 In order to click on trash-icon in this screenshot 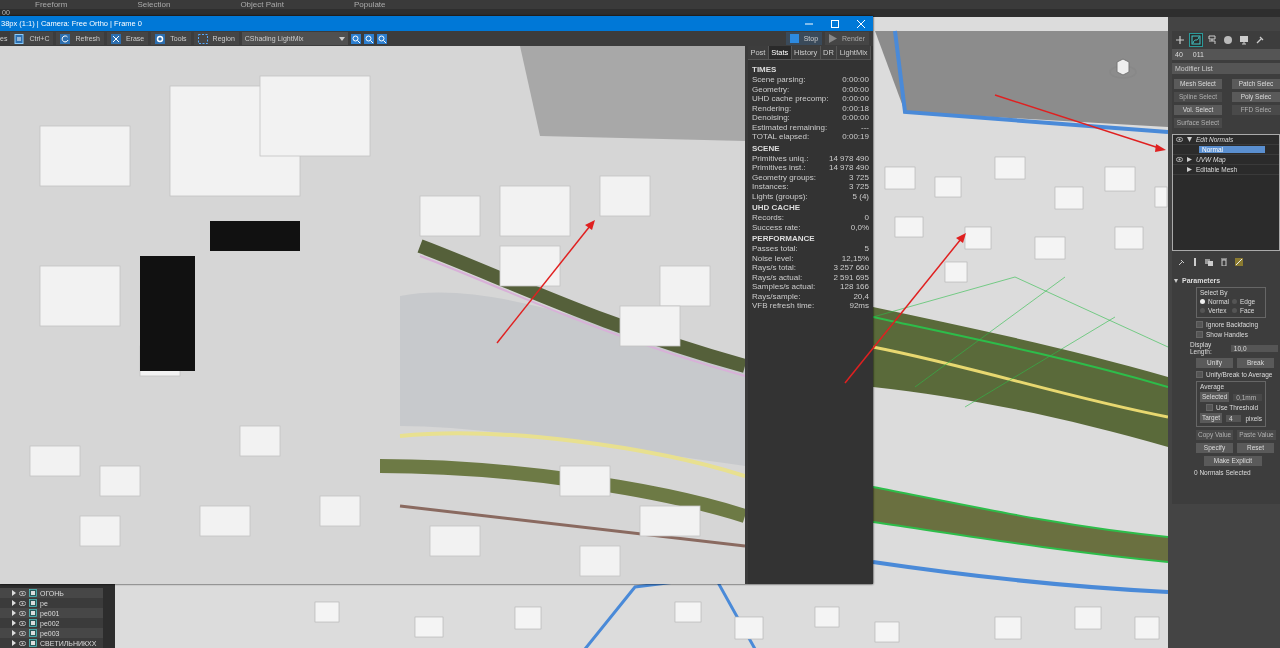, I will do `click(1224, 262)`.